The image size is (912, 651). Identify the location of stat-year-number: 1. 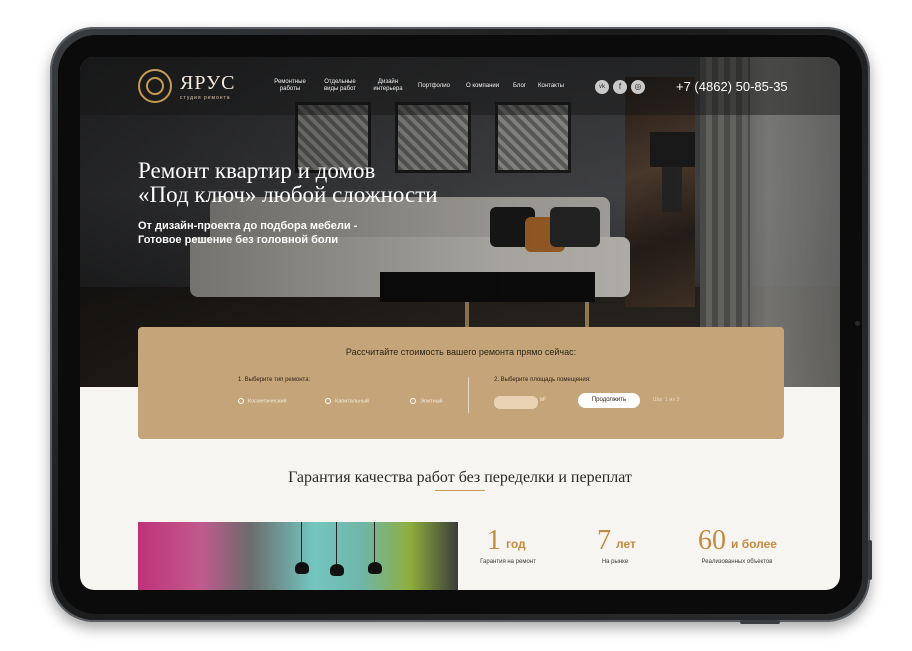
(494, 540).